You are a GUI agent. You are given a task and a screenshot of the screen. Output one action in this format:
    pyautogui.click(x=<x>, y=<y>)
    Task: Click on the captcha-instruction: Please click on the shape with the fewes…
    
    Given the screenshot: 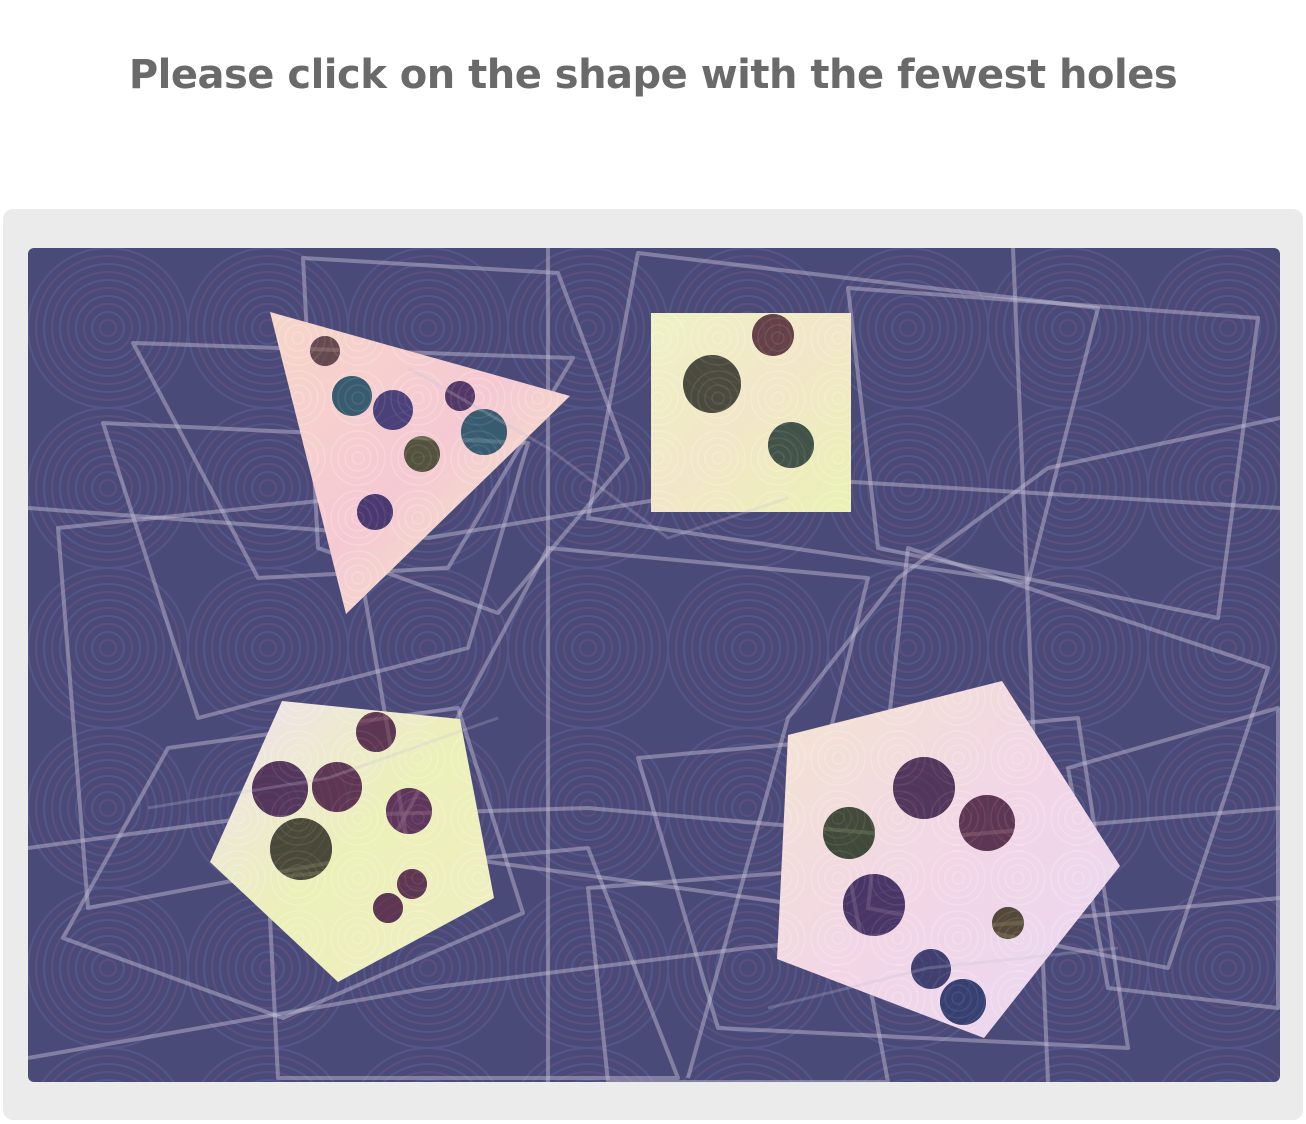 What is the action you would take?
    pyautogui.click(x=653, y=75)
    